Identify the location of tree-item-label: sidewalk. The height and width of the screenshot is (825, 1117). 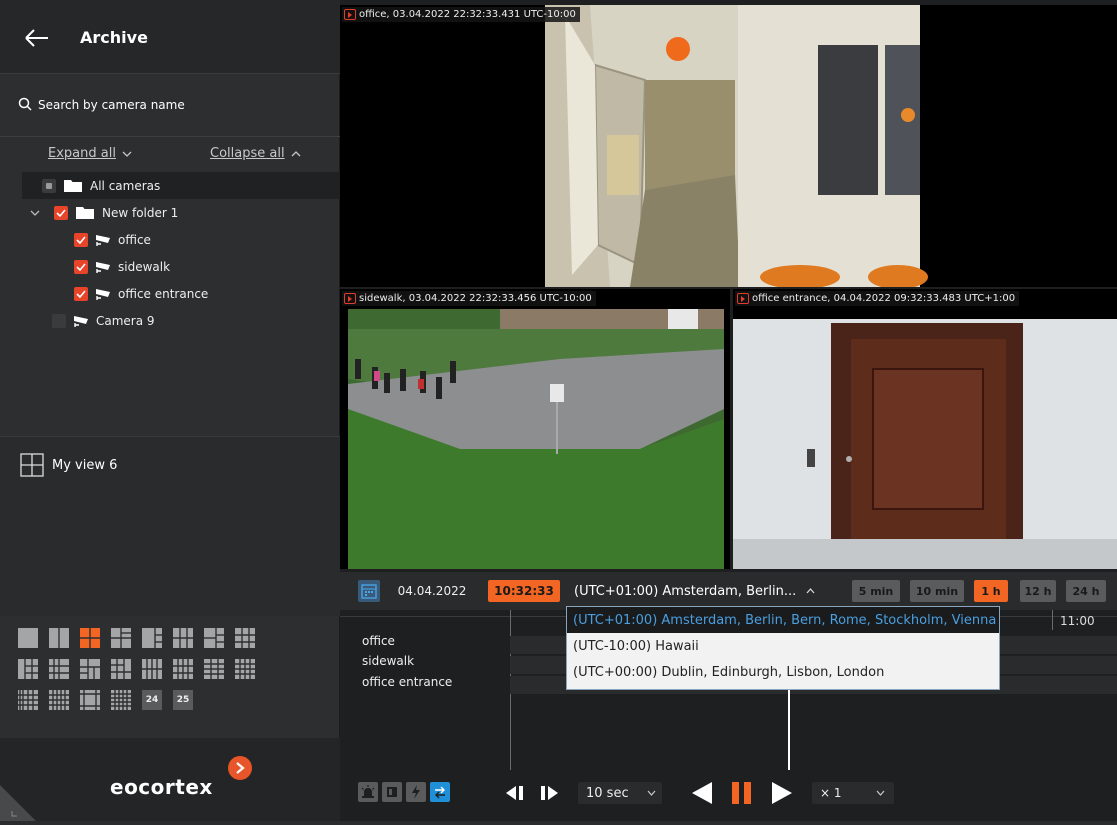
(144, 266).